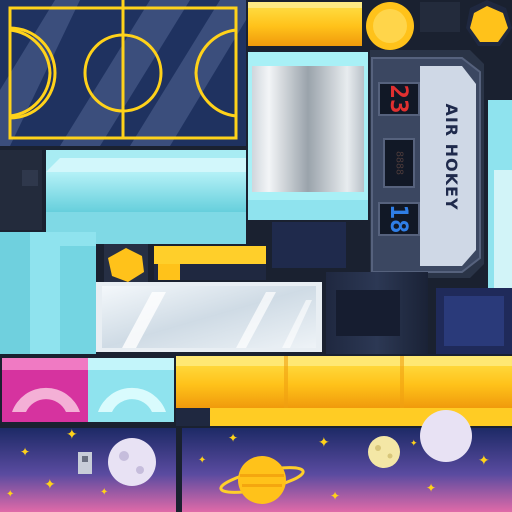 Image resolution: width=512 pixels, height=512 pixels. Describe the element at coordinates (88, 470) in the screenshot. I see `space-backdrop-small` at that location.